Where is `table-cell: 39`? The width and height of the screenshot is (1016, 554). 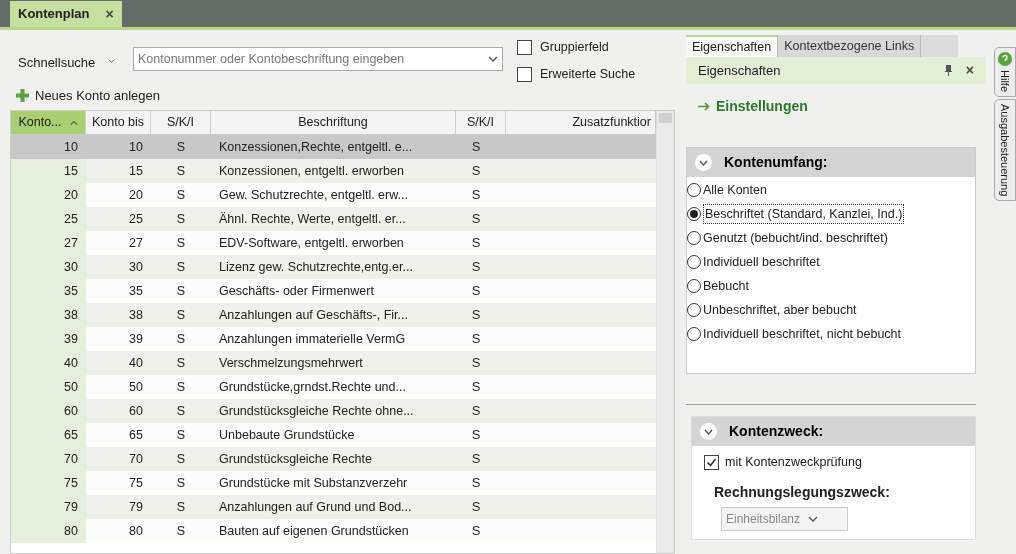 table-cell: 39 is located at coordinates (48, 339).